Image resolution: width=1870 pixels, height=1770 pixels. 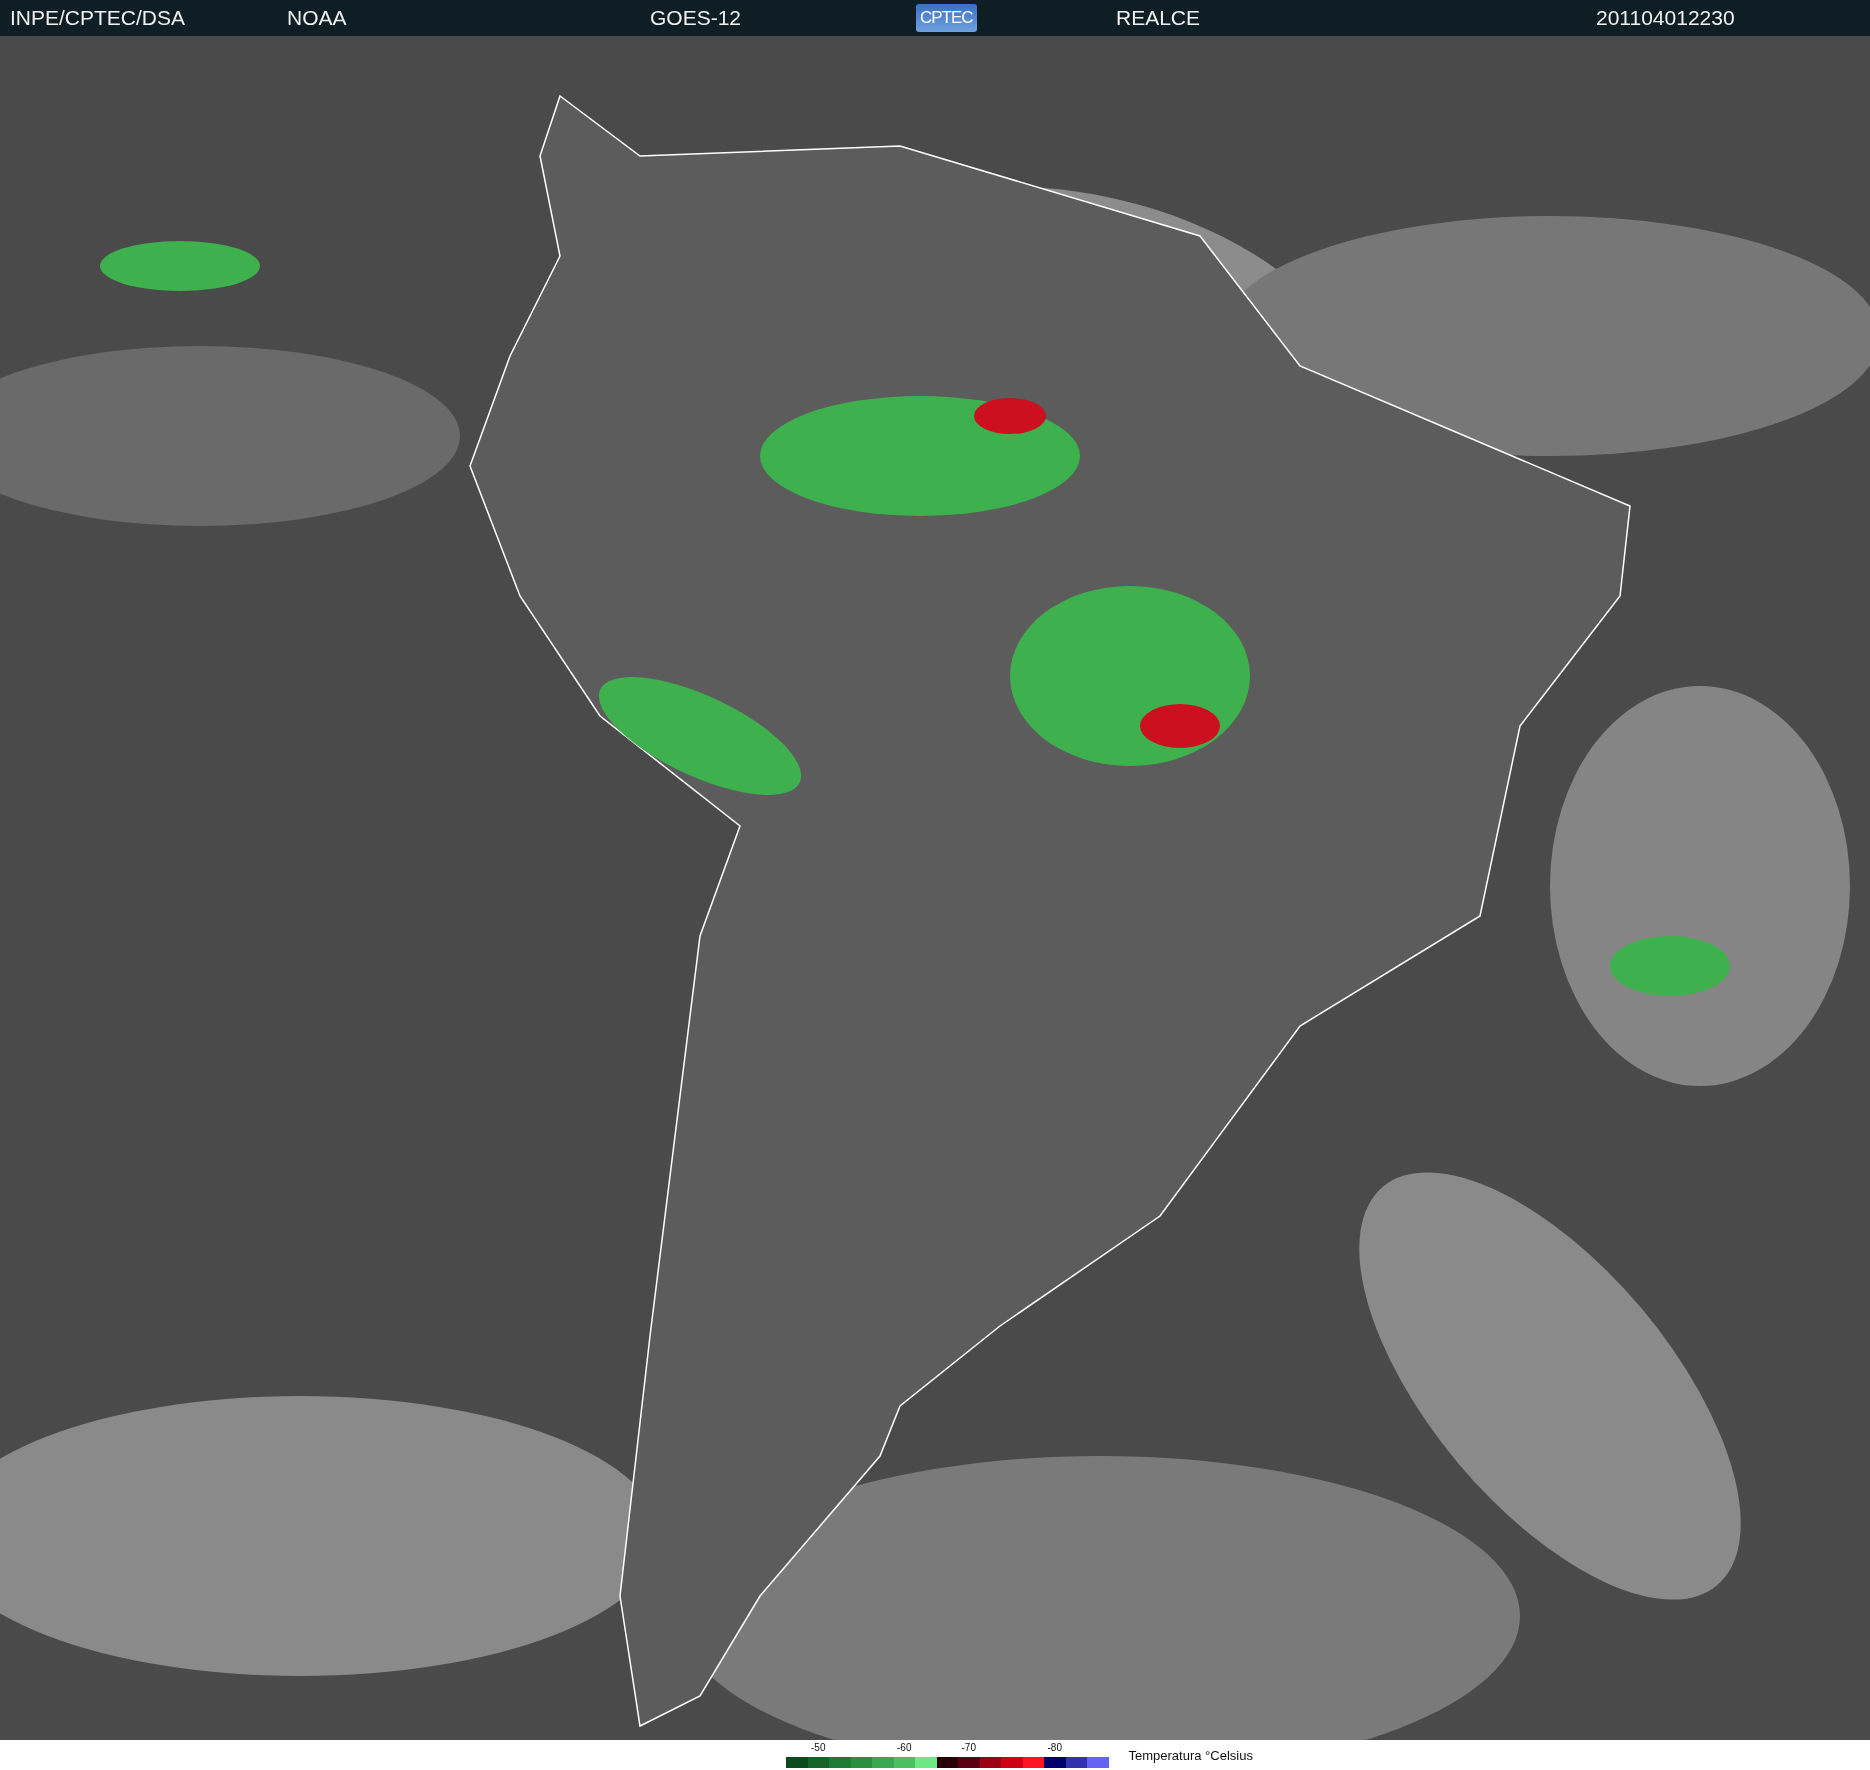 What do you see at coordinates (1054, 1747) in the screenshot?
I see `scale-tick-label: -80` at bounding box center [1054, 1747].